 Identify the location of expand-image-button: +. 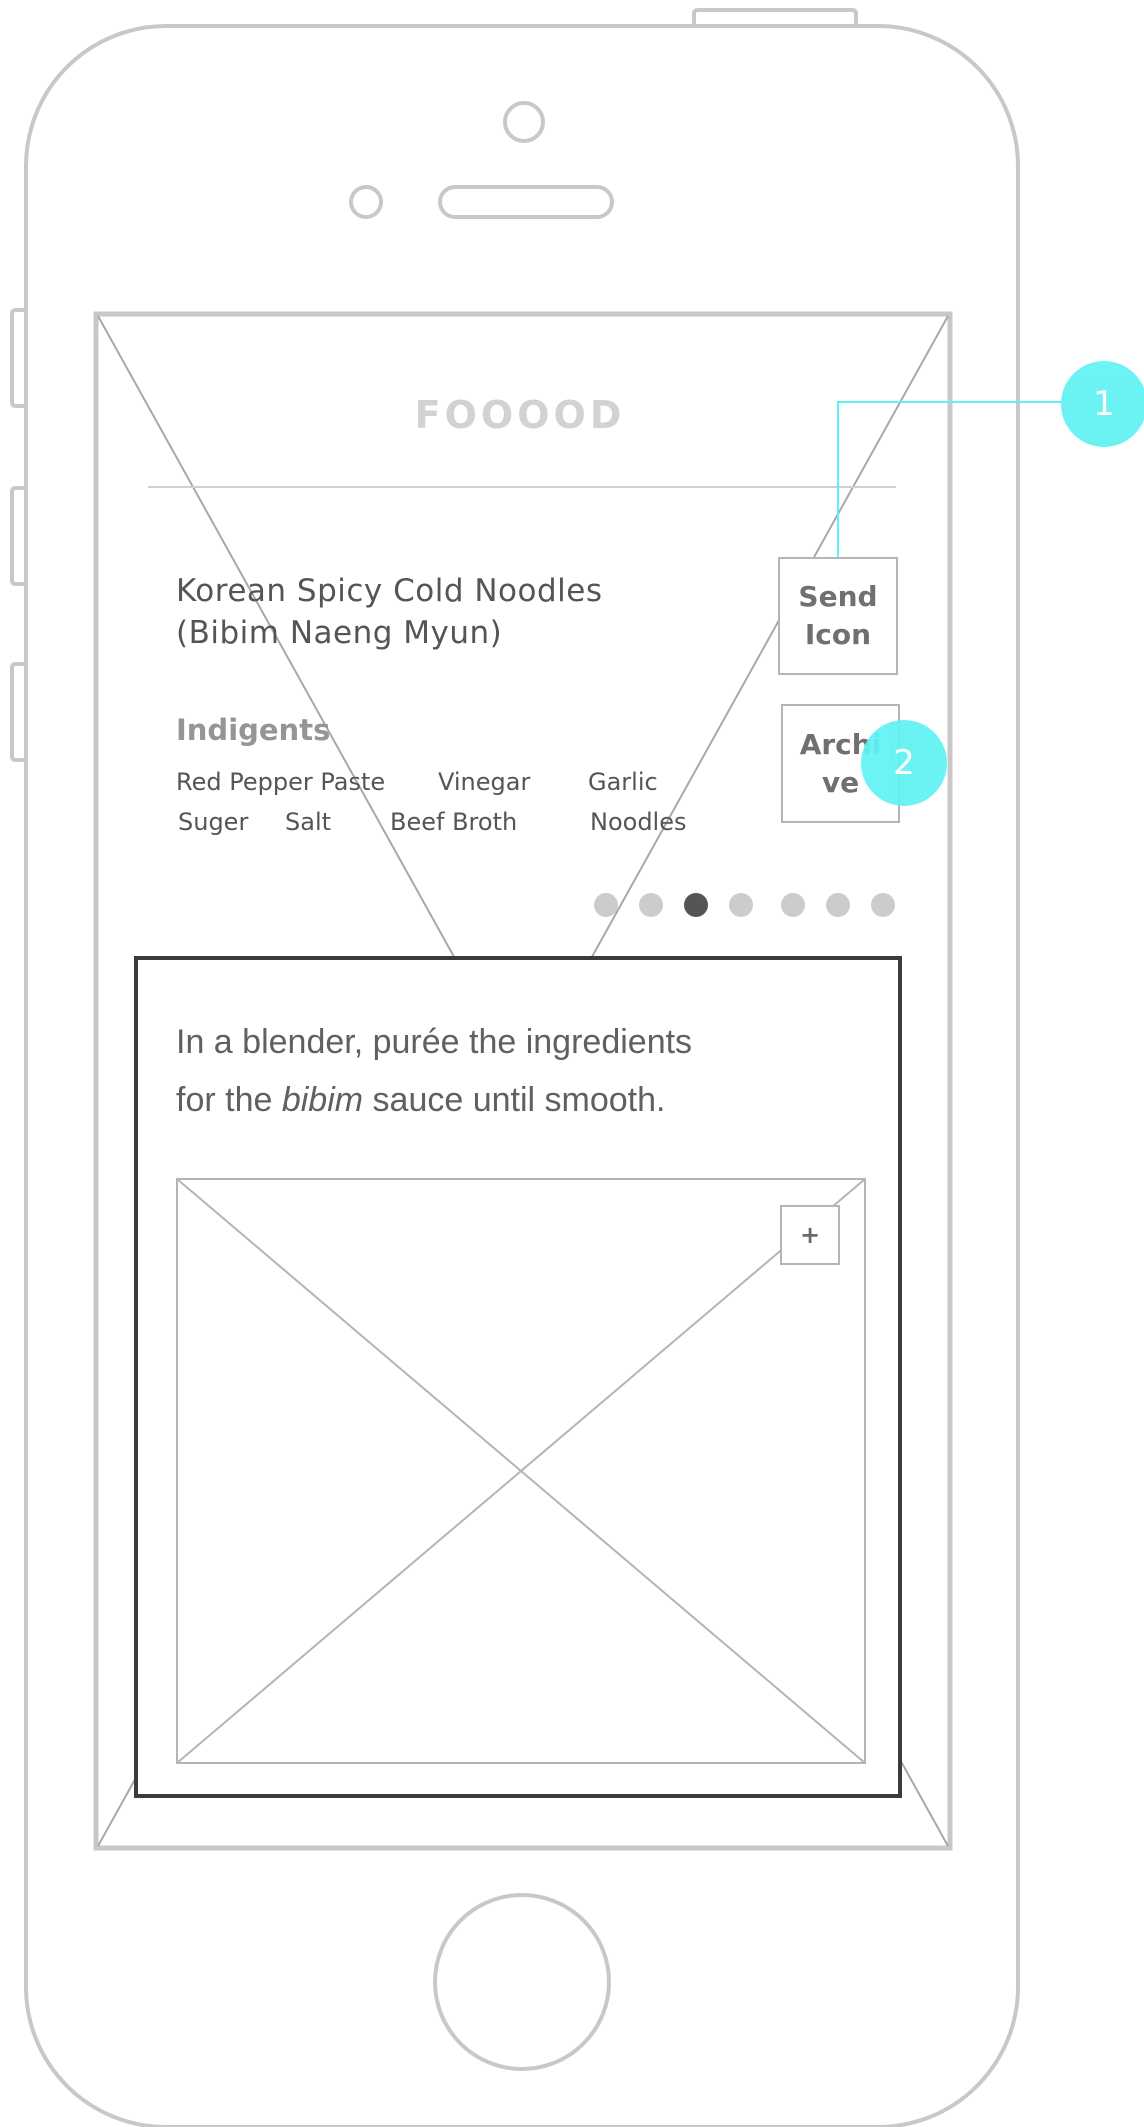
(810, 1235).